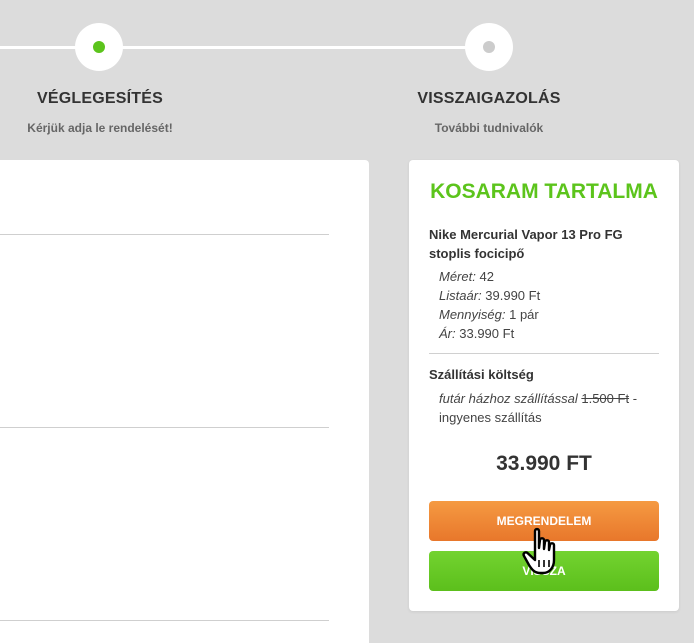  Describe the element at coordinates (544, 353) in the screenshot. I see `cart-divider` at that location.